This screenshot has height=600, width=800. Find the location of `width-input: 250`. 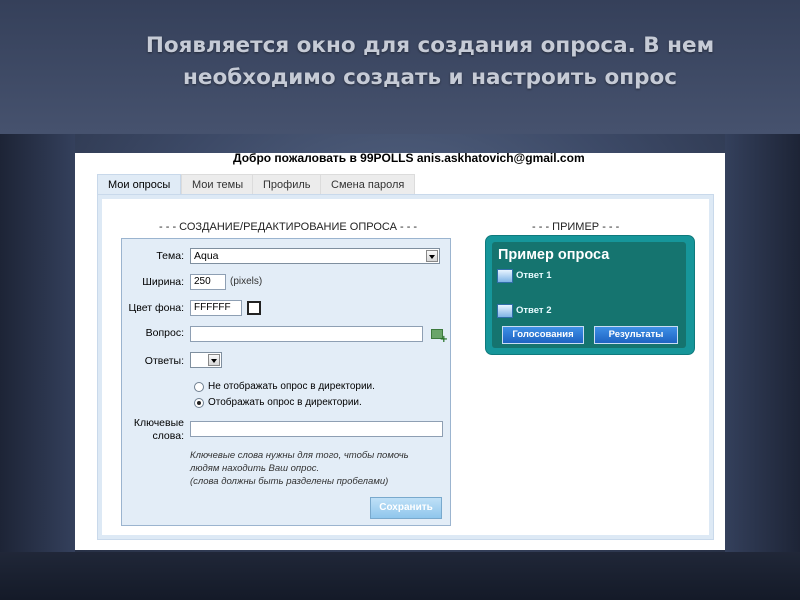

width-input: 250 is located at coordinates (208, 282).